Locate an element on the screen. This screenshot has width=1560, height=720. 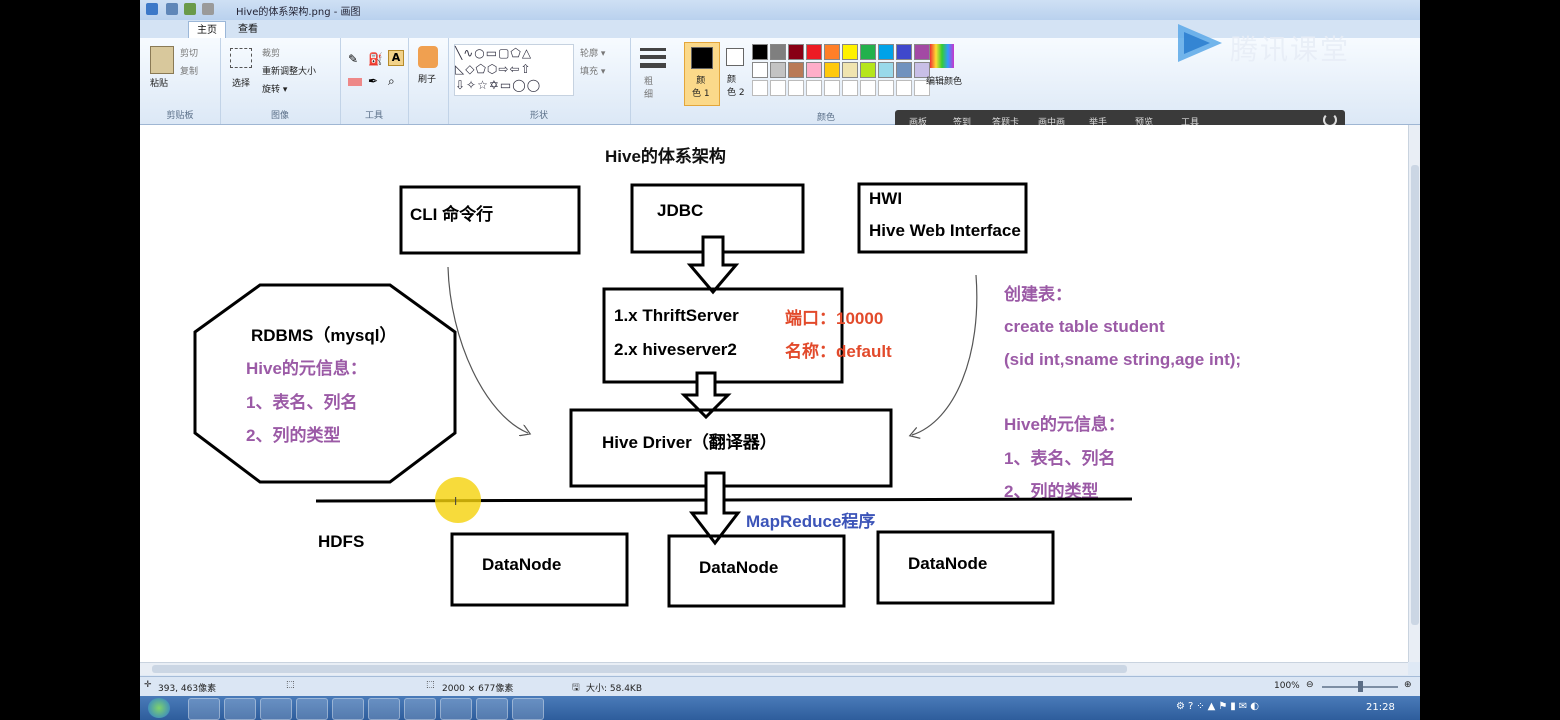
text-tool-icon: A is located at coordinates (396, 58).